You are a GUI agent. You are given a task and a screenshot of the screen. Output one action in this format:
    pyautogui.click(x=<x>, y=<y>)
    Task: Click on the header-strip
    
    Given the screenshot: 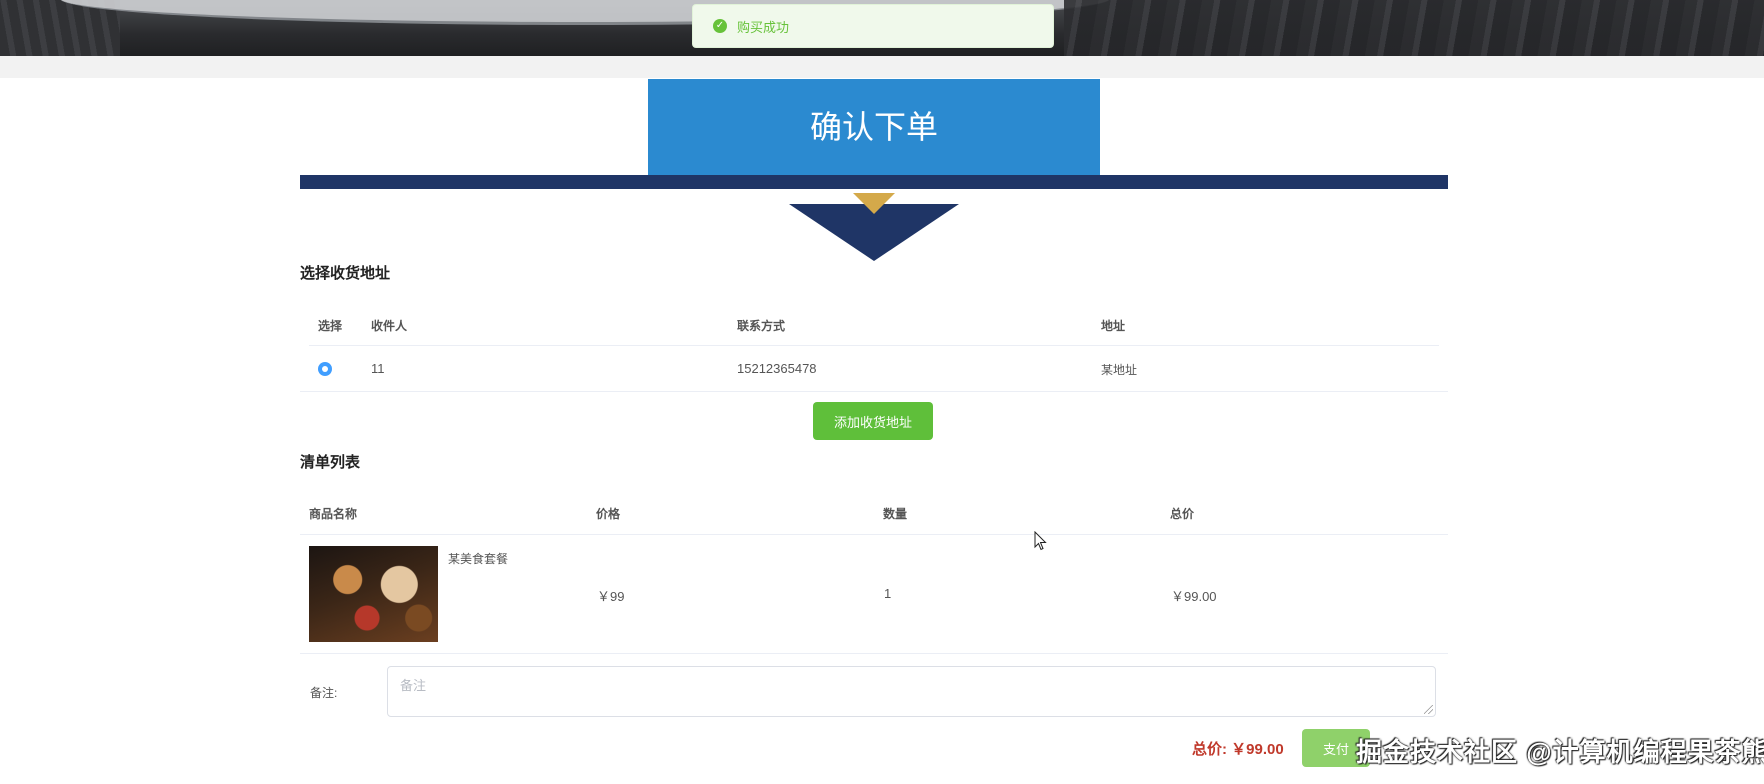 What is the action you would take?
    pyautogui.click(x=882, y=67)
    